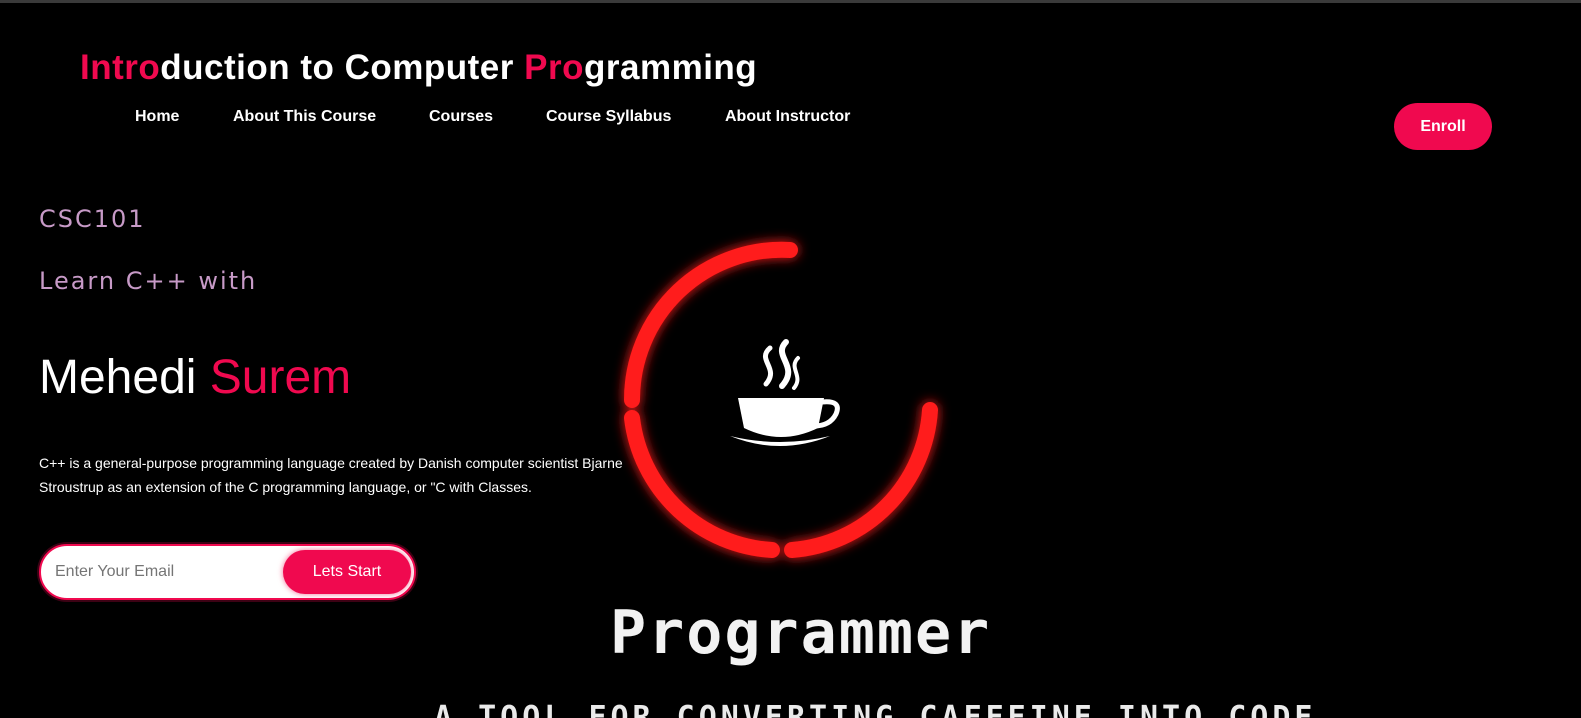 The width and height of the screenshot is (1581, 718). What do you see at coordinates (787, 117) in the screenshot?
I see `nav-about-instructor: About Instructor` at bounding box center [787, 117].